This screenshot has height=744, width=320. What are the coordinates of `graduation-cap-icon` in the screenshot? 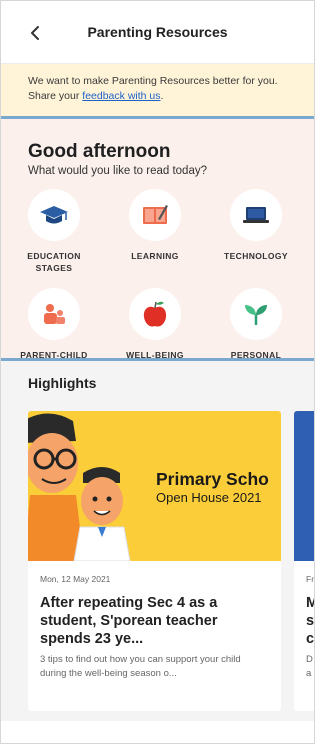 It's located at (54, 215).